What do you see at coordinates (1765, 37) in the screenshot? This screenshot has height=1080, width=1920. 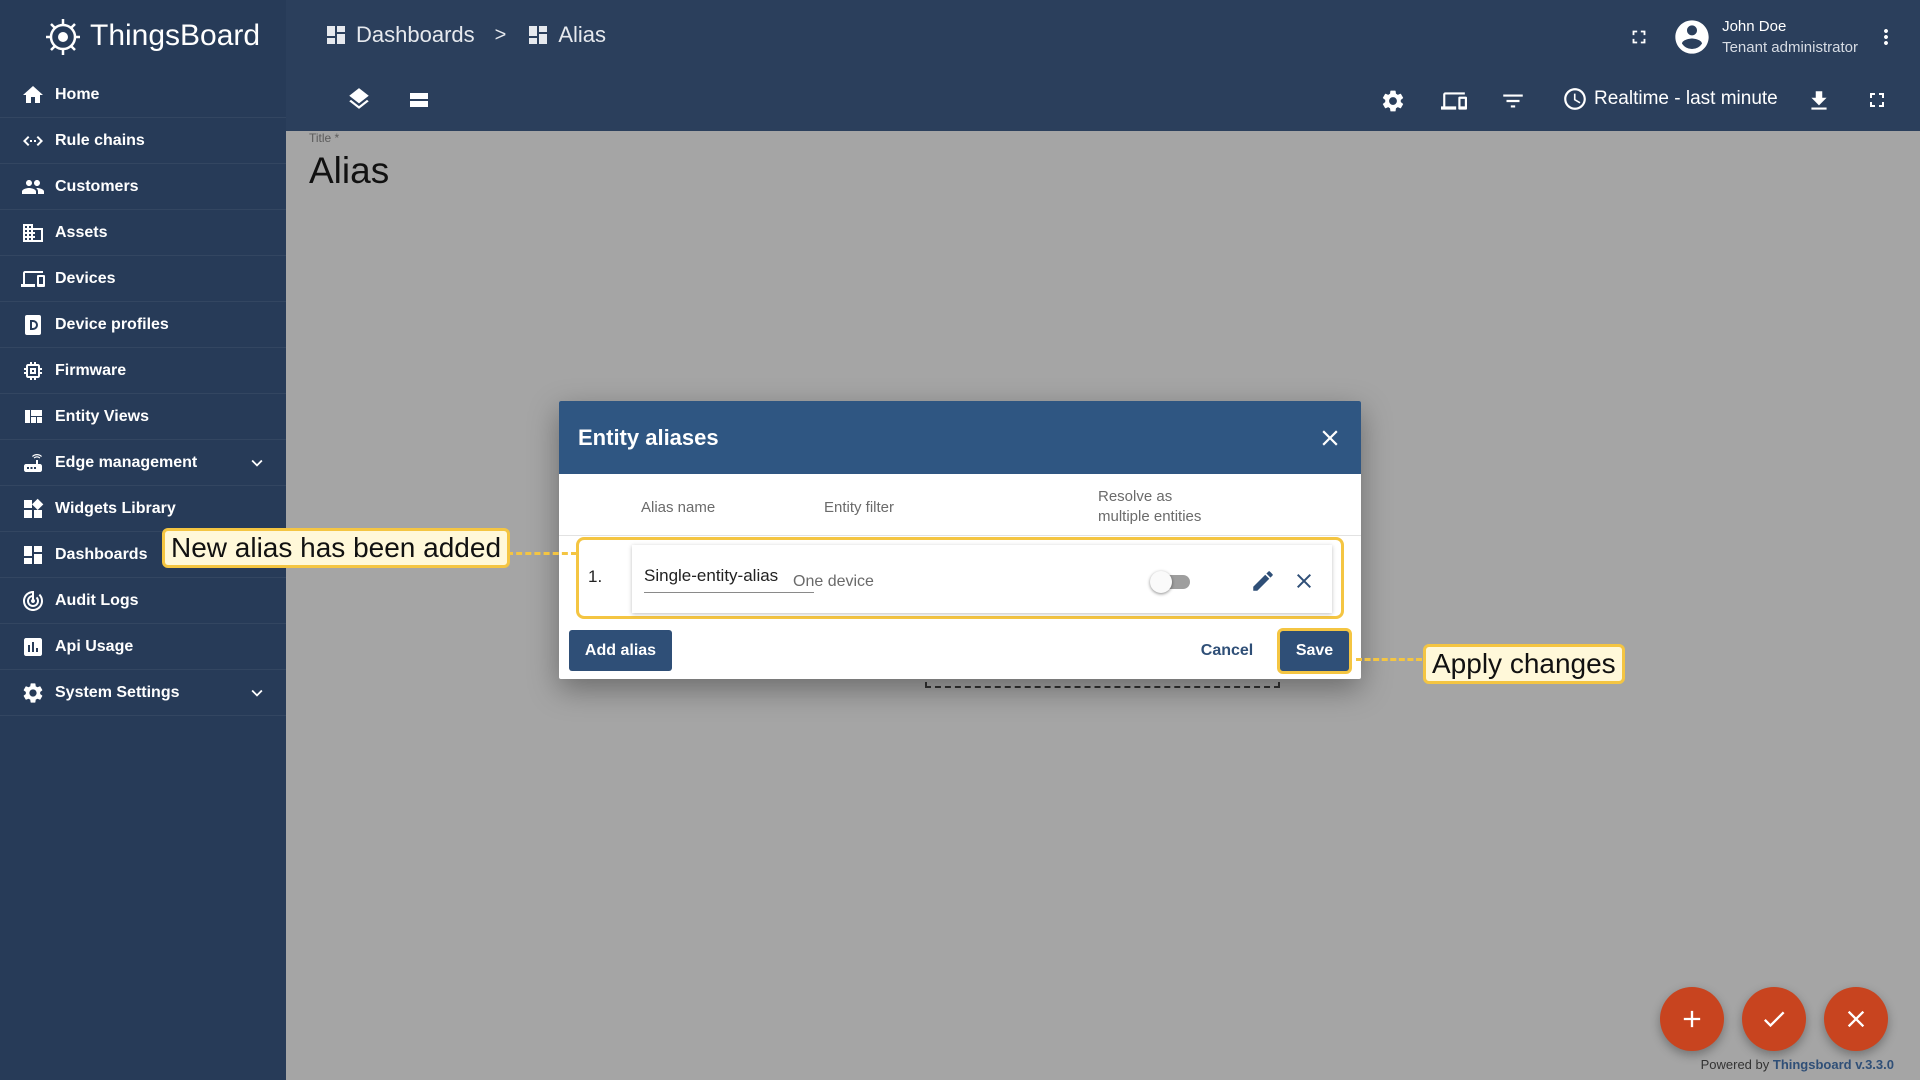 I see `user-menu: John Doe Tenant administrator` at bounding box center [1765, 37].